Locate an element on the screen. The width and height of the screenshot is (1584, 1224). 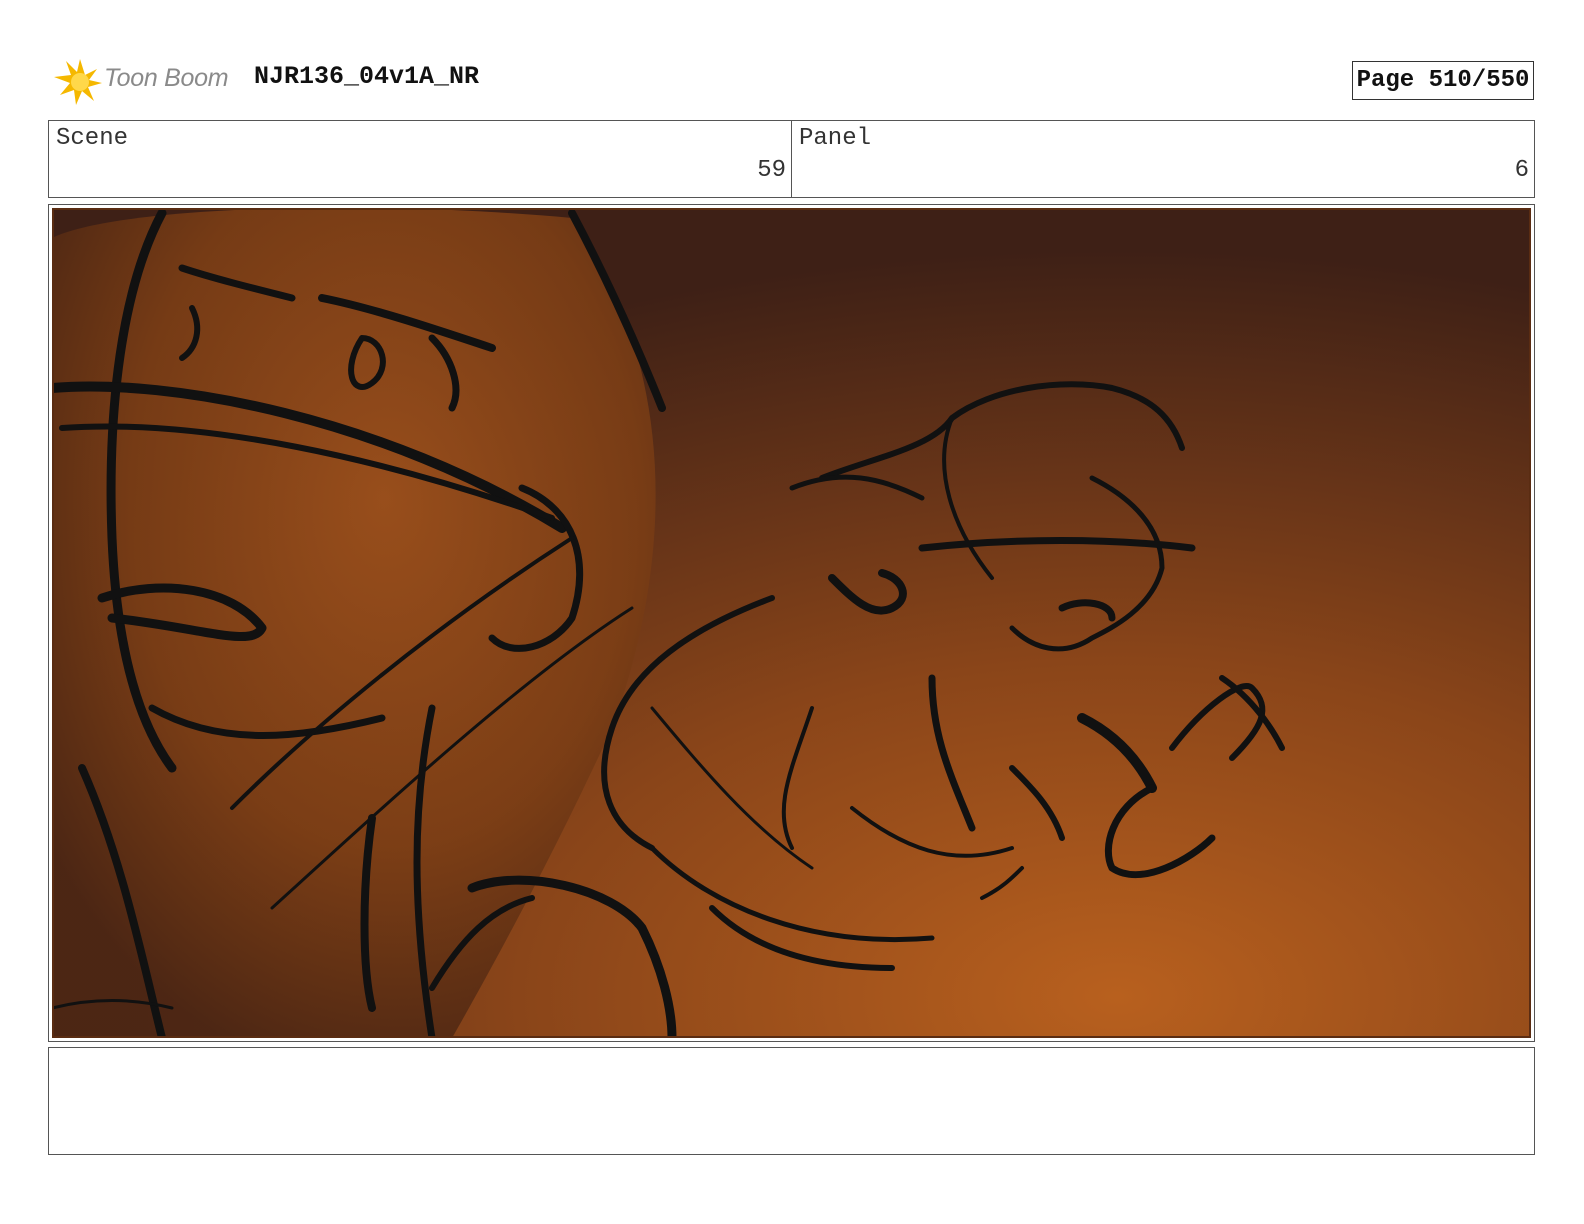
scene-cell: Scene 59 is located at coordinates (420, 159).